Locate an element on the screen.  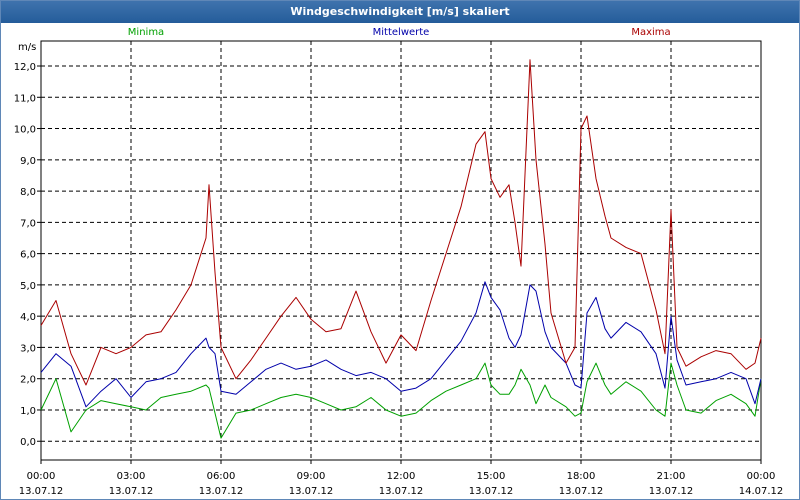
x-tick-time: 21:00 is located at coordinates (671, 476).